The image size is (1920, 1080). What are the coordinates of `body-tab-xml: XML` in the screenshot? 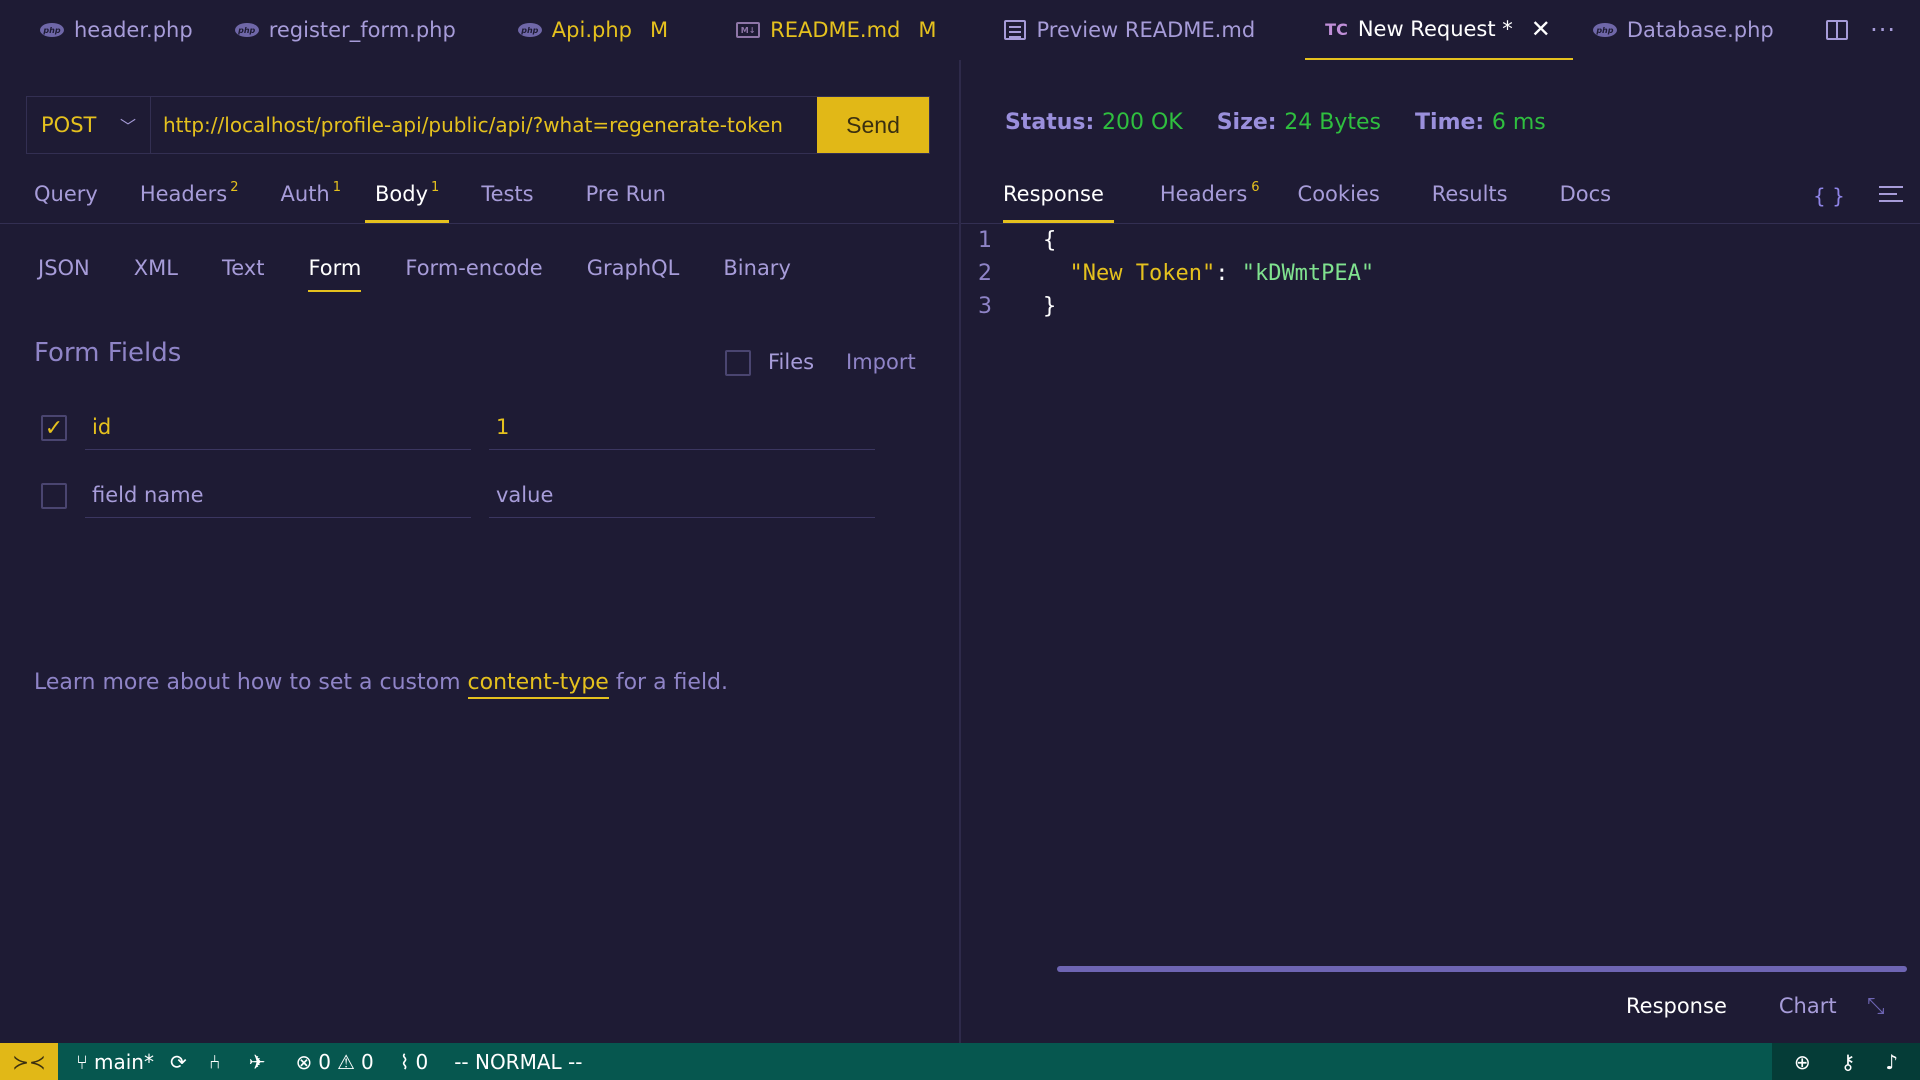 It's located at (156, 274).